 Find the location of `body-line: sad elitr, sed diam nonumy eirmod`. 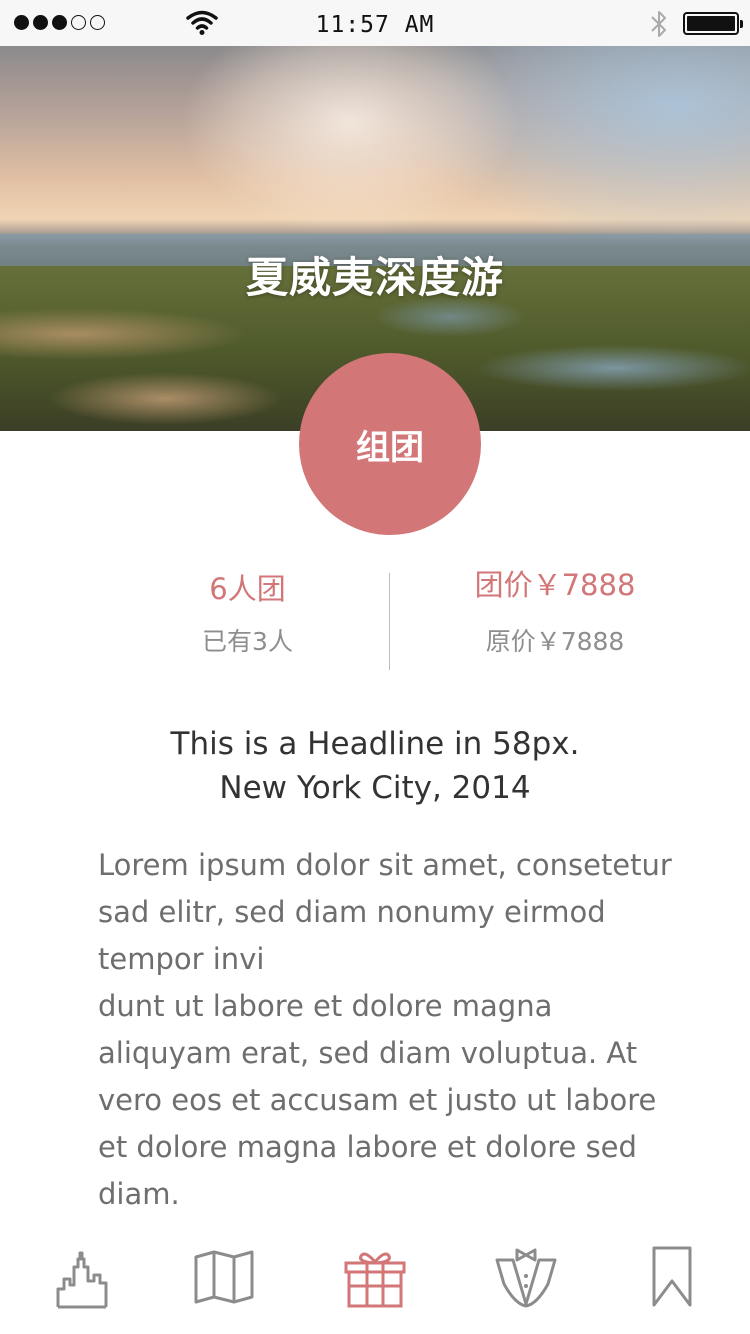

body-line: sad elitr, sed diam nonumy eirmod is located at coordinates (352, 912).